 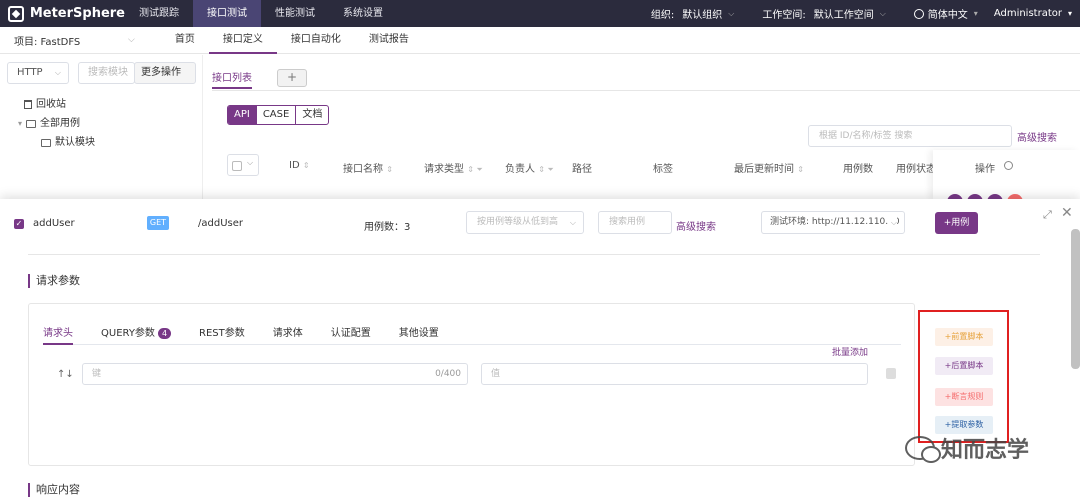 I want to click on api-checkbox: ✓, so click(x=19, y=224).